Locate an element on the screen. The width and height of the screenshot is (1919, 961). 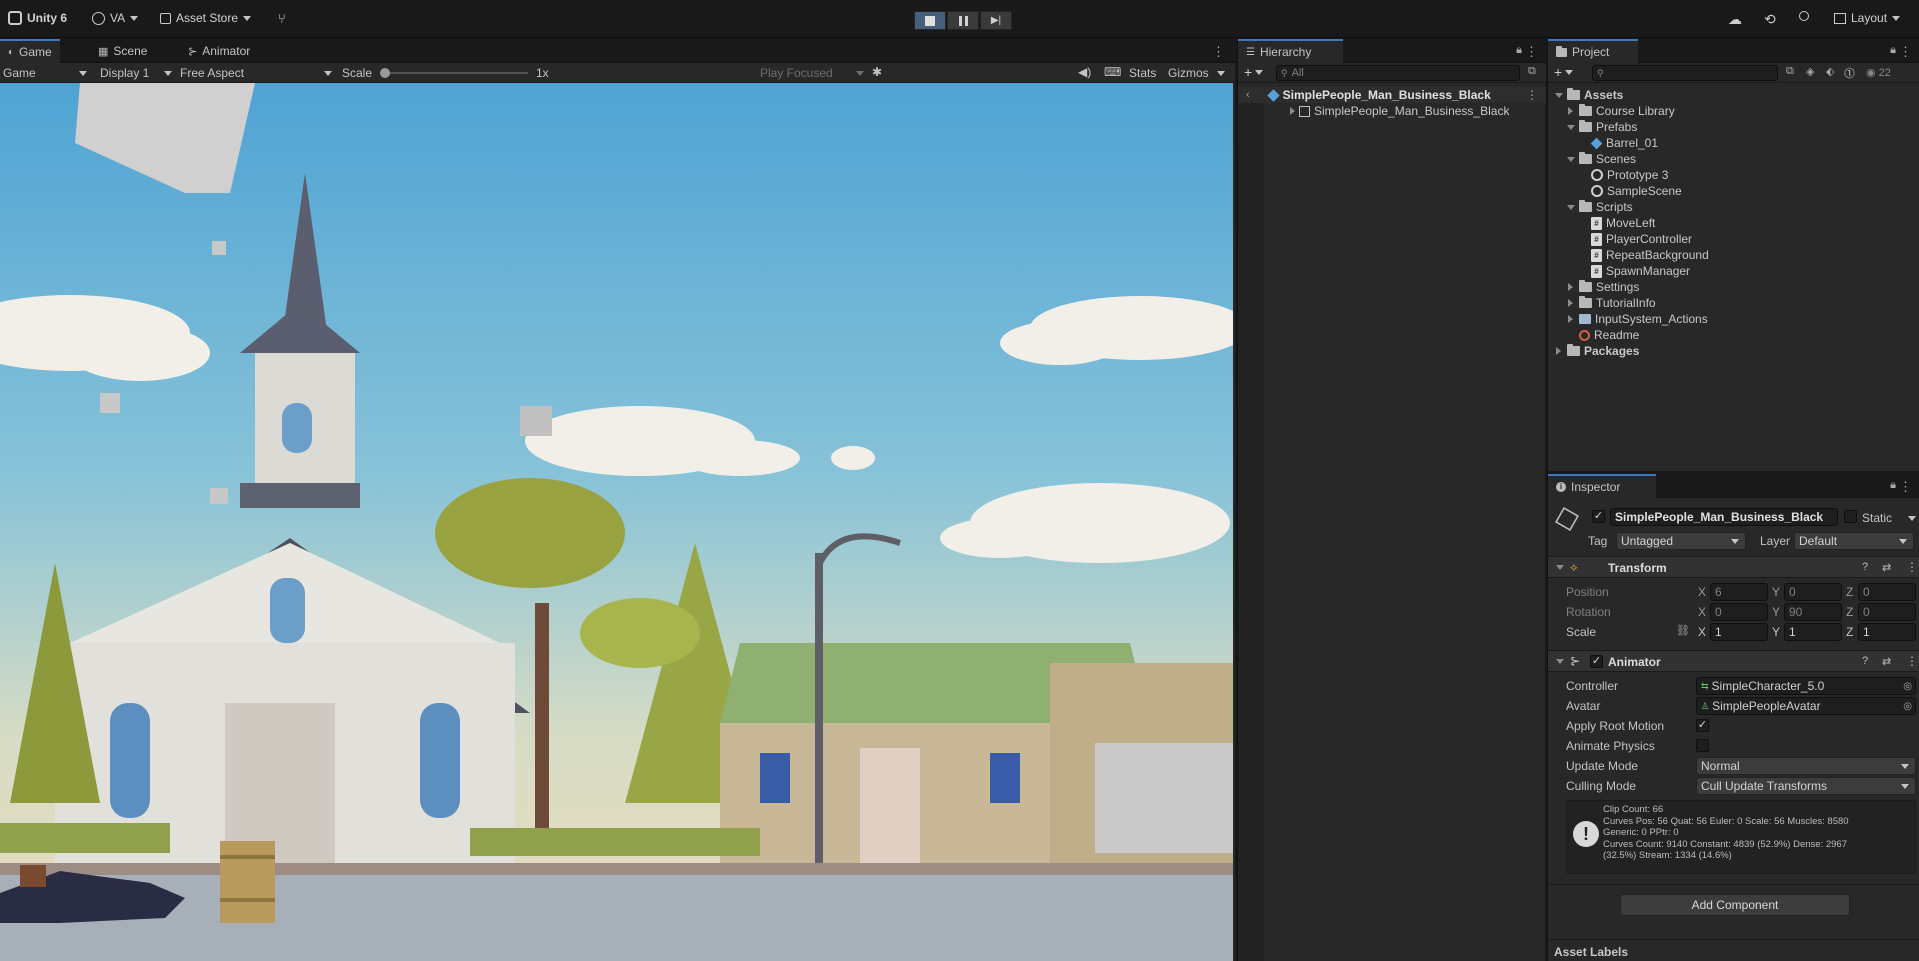
hidden-packages-toggle: ◉ 22 is located at coordinates (1878, 72).